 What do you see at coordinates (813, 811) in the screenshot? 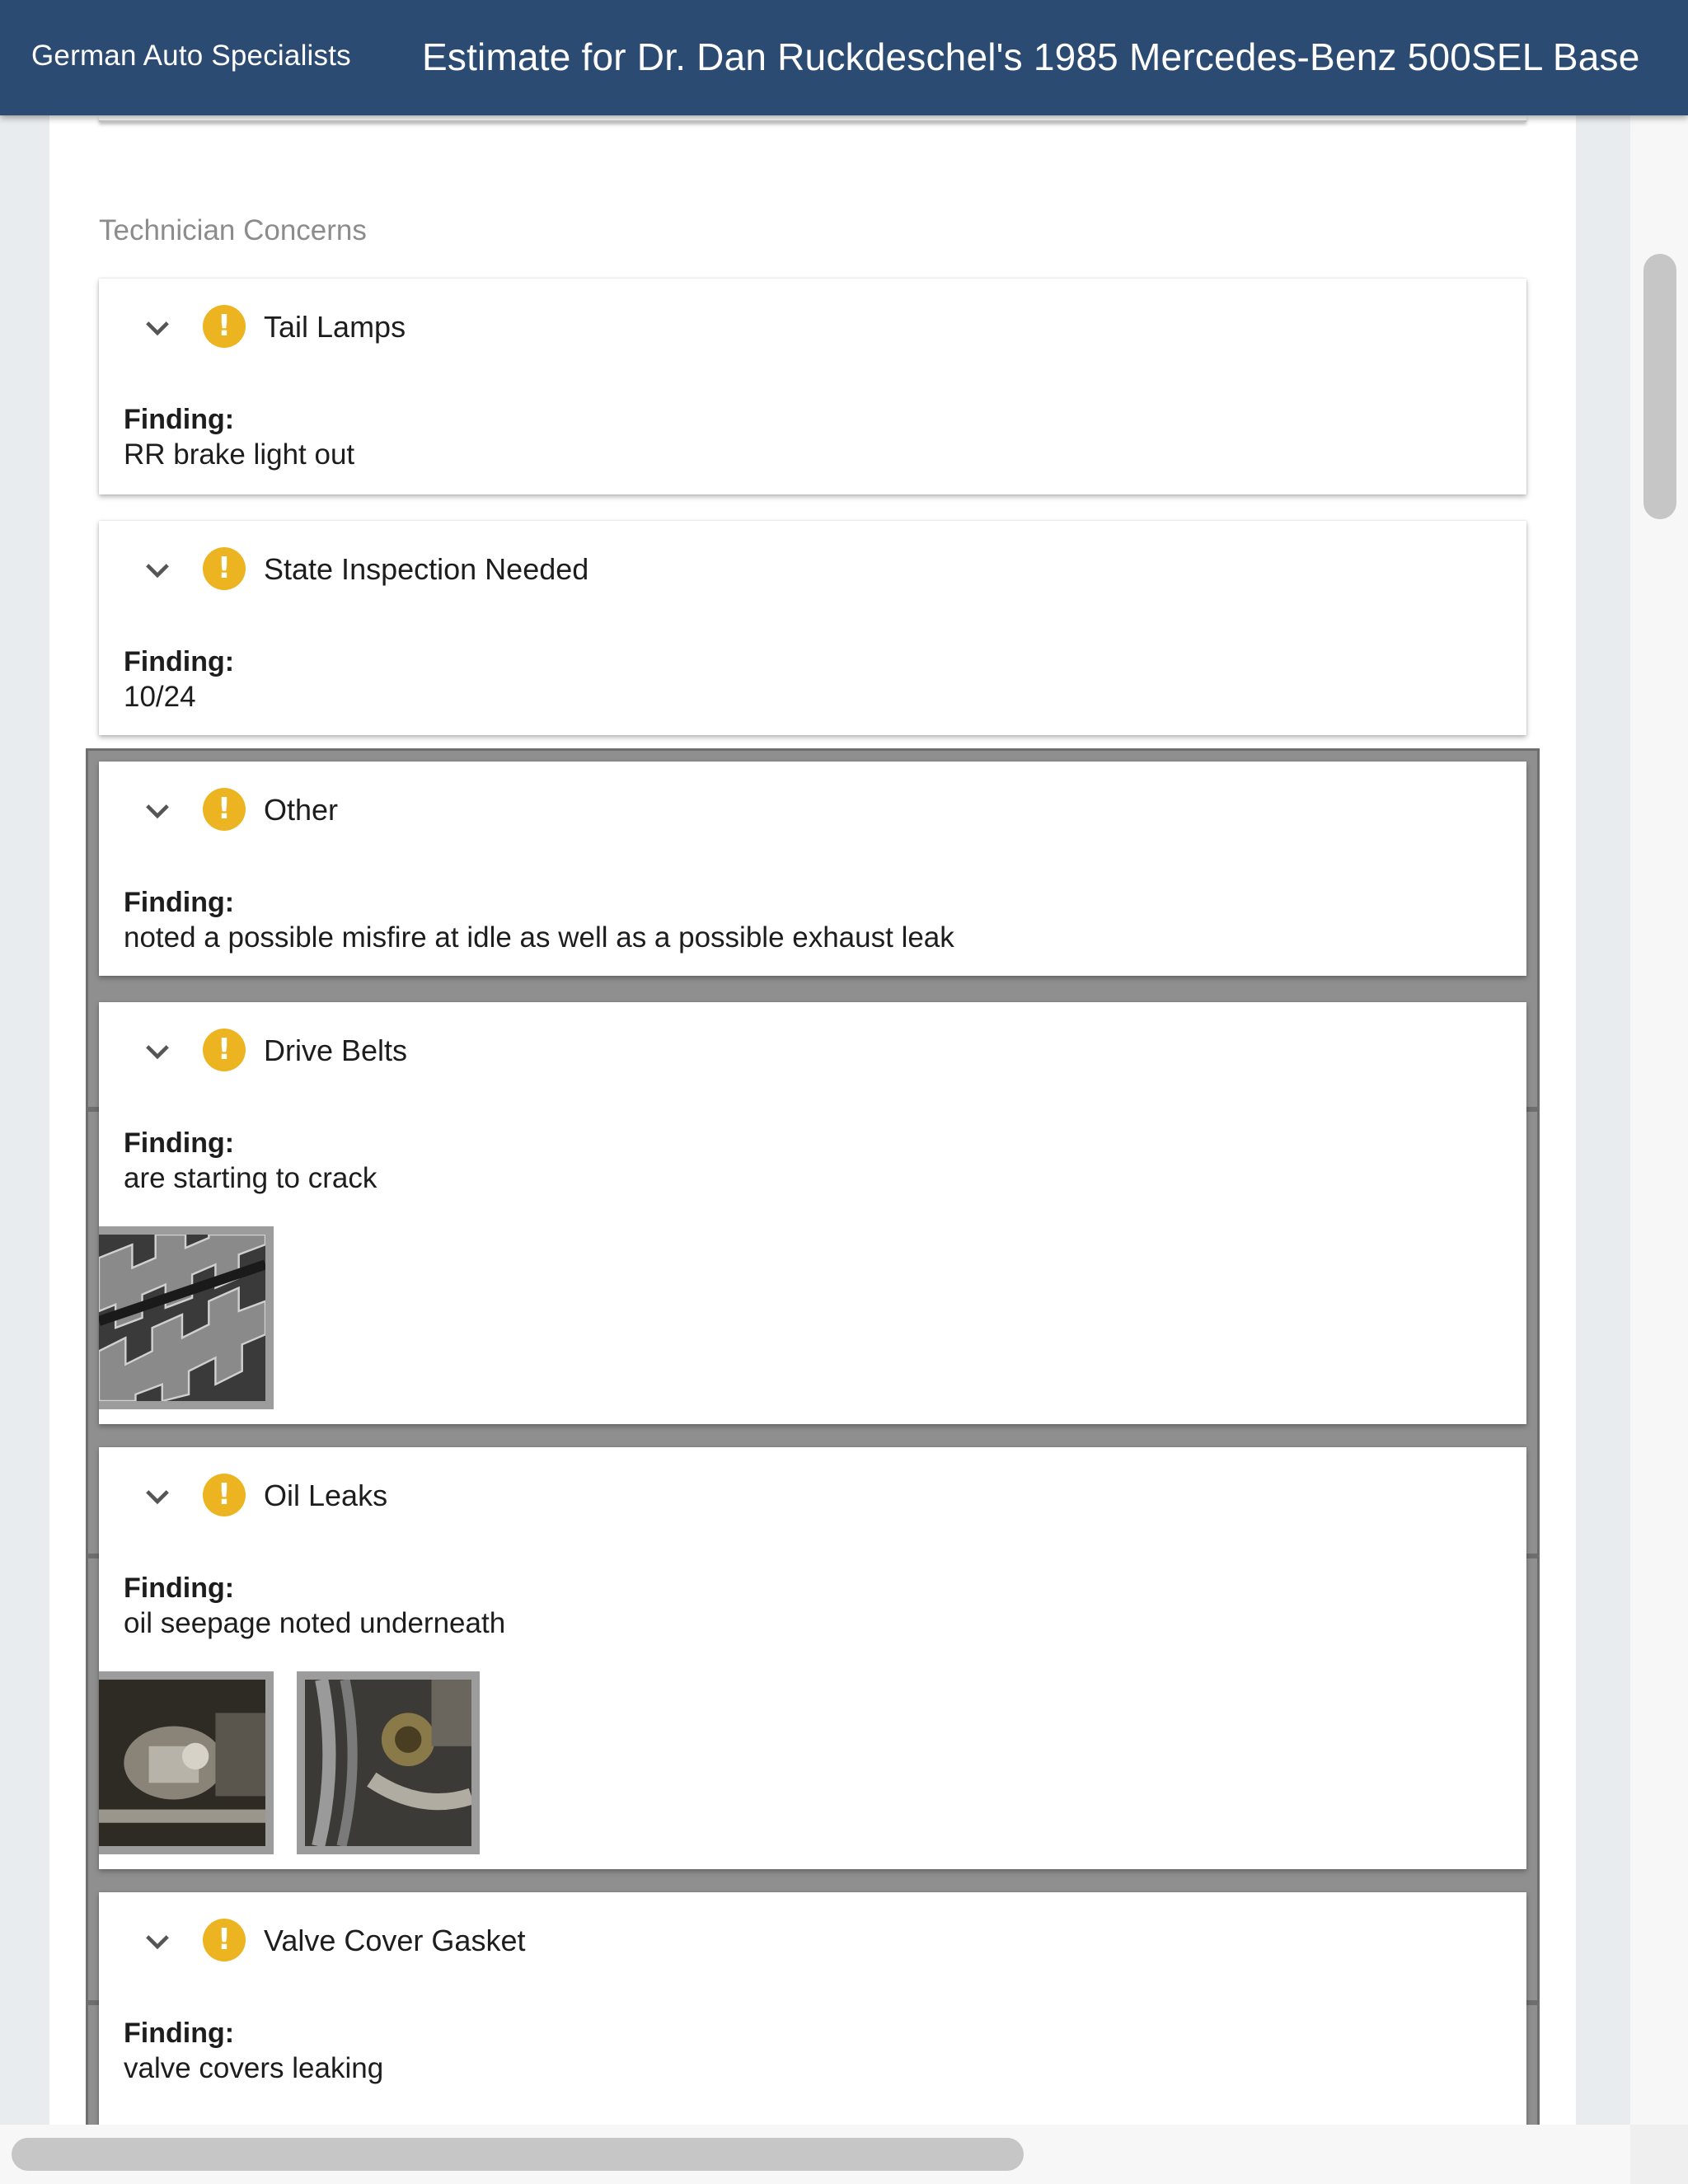
I see `concern-header: ! Other` at bounding box center [813, 811].